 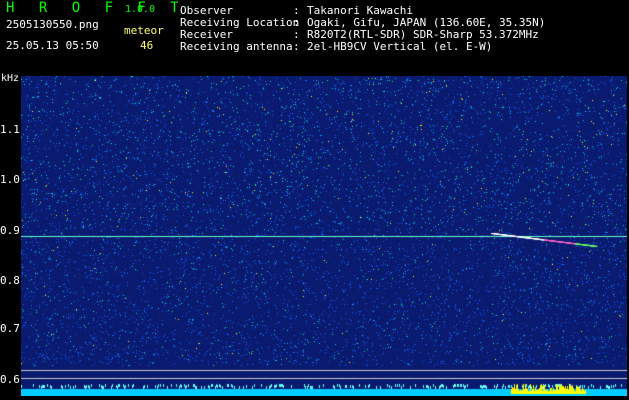 I want to click on y-tick-label: 0.9, so click(x=10, y=230).